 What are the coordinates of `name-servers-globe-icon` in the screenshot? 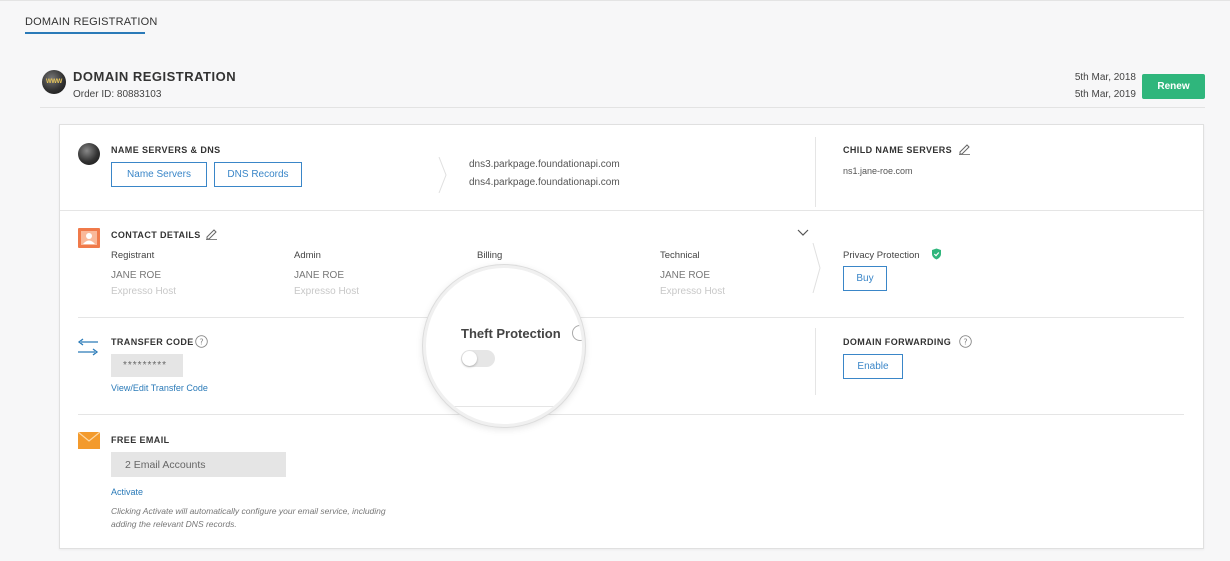 It's located at (89, 154).